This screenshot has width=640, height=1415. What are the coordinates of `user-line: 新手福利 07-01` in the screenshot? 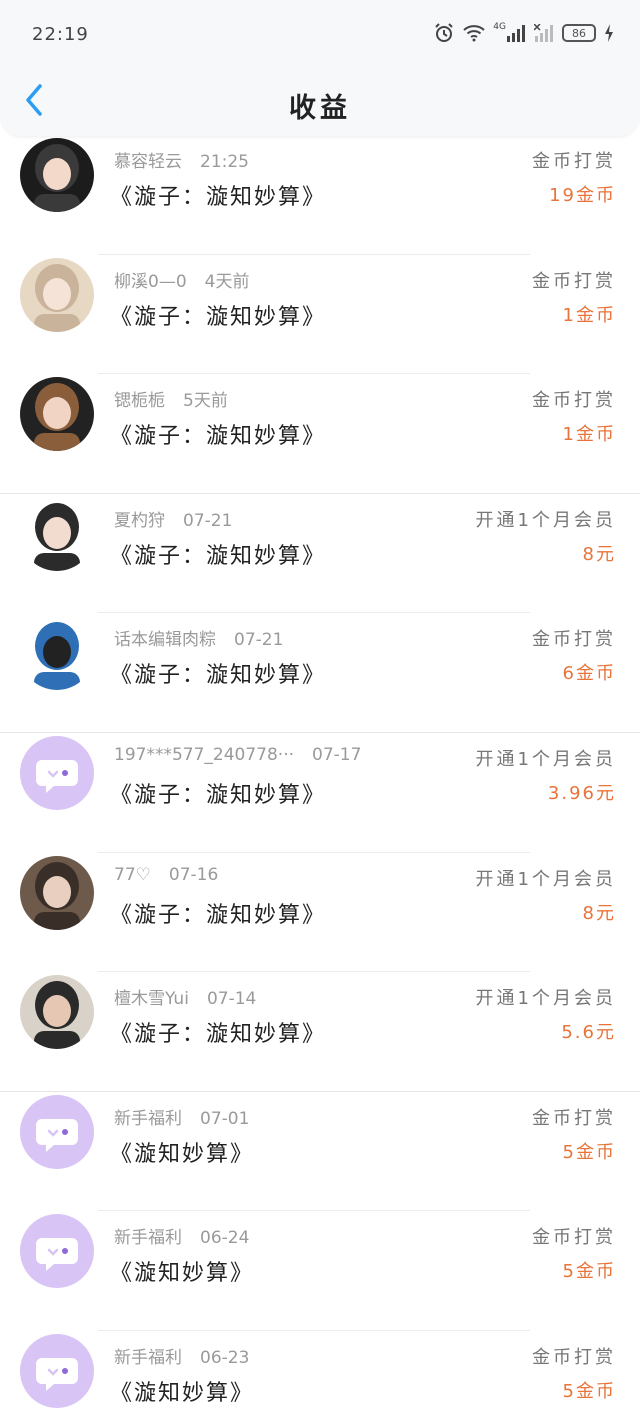 It's located at (181, 1116).